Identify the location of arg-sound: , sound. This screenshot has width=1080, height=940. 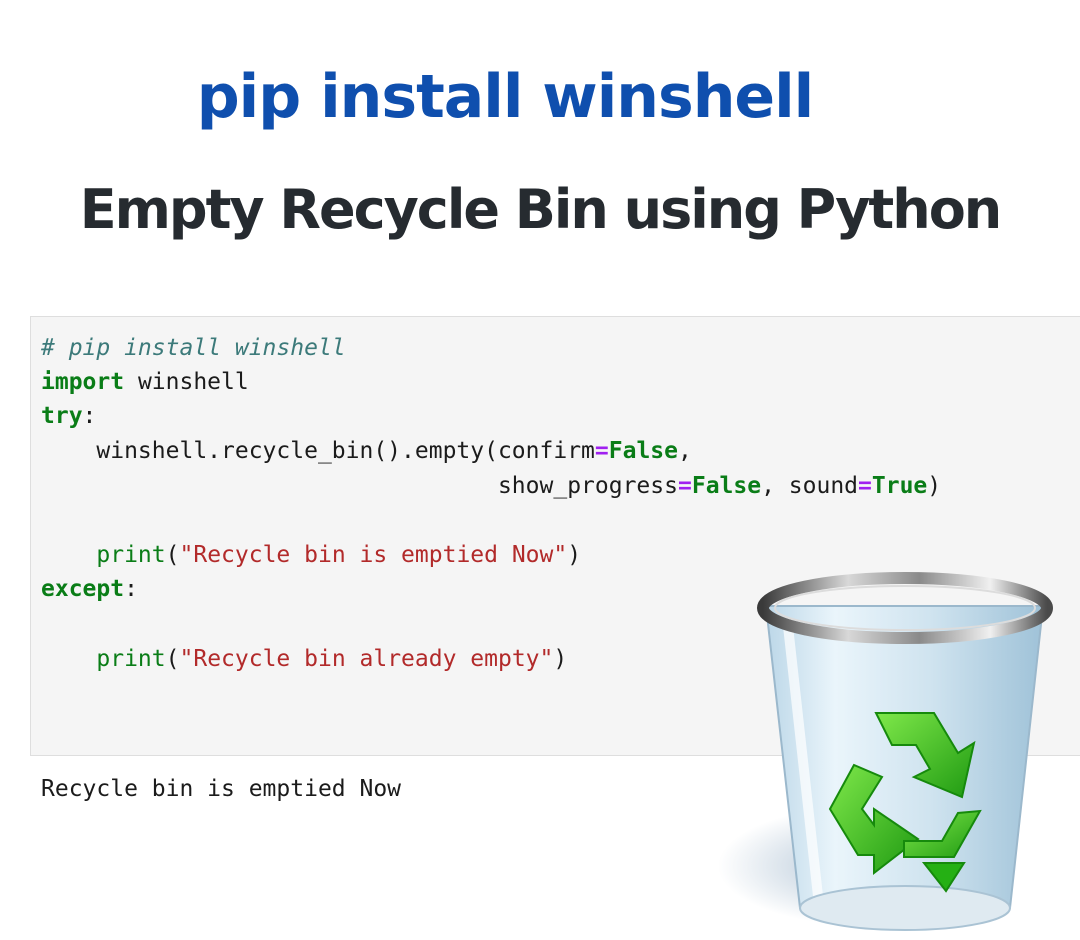
(810, 486).